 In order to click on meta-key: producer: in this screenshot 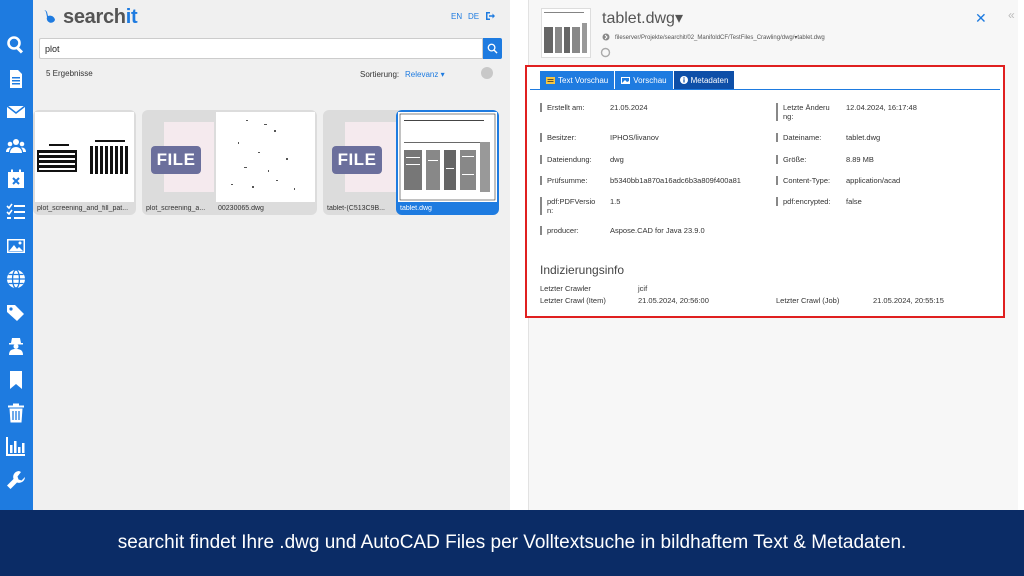, I will do `click(570, 230)`.